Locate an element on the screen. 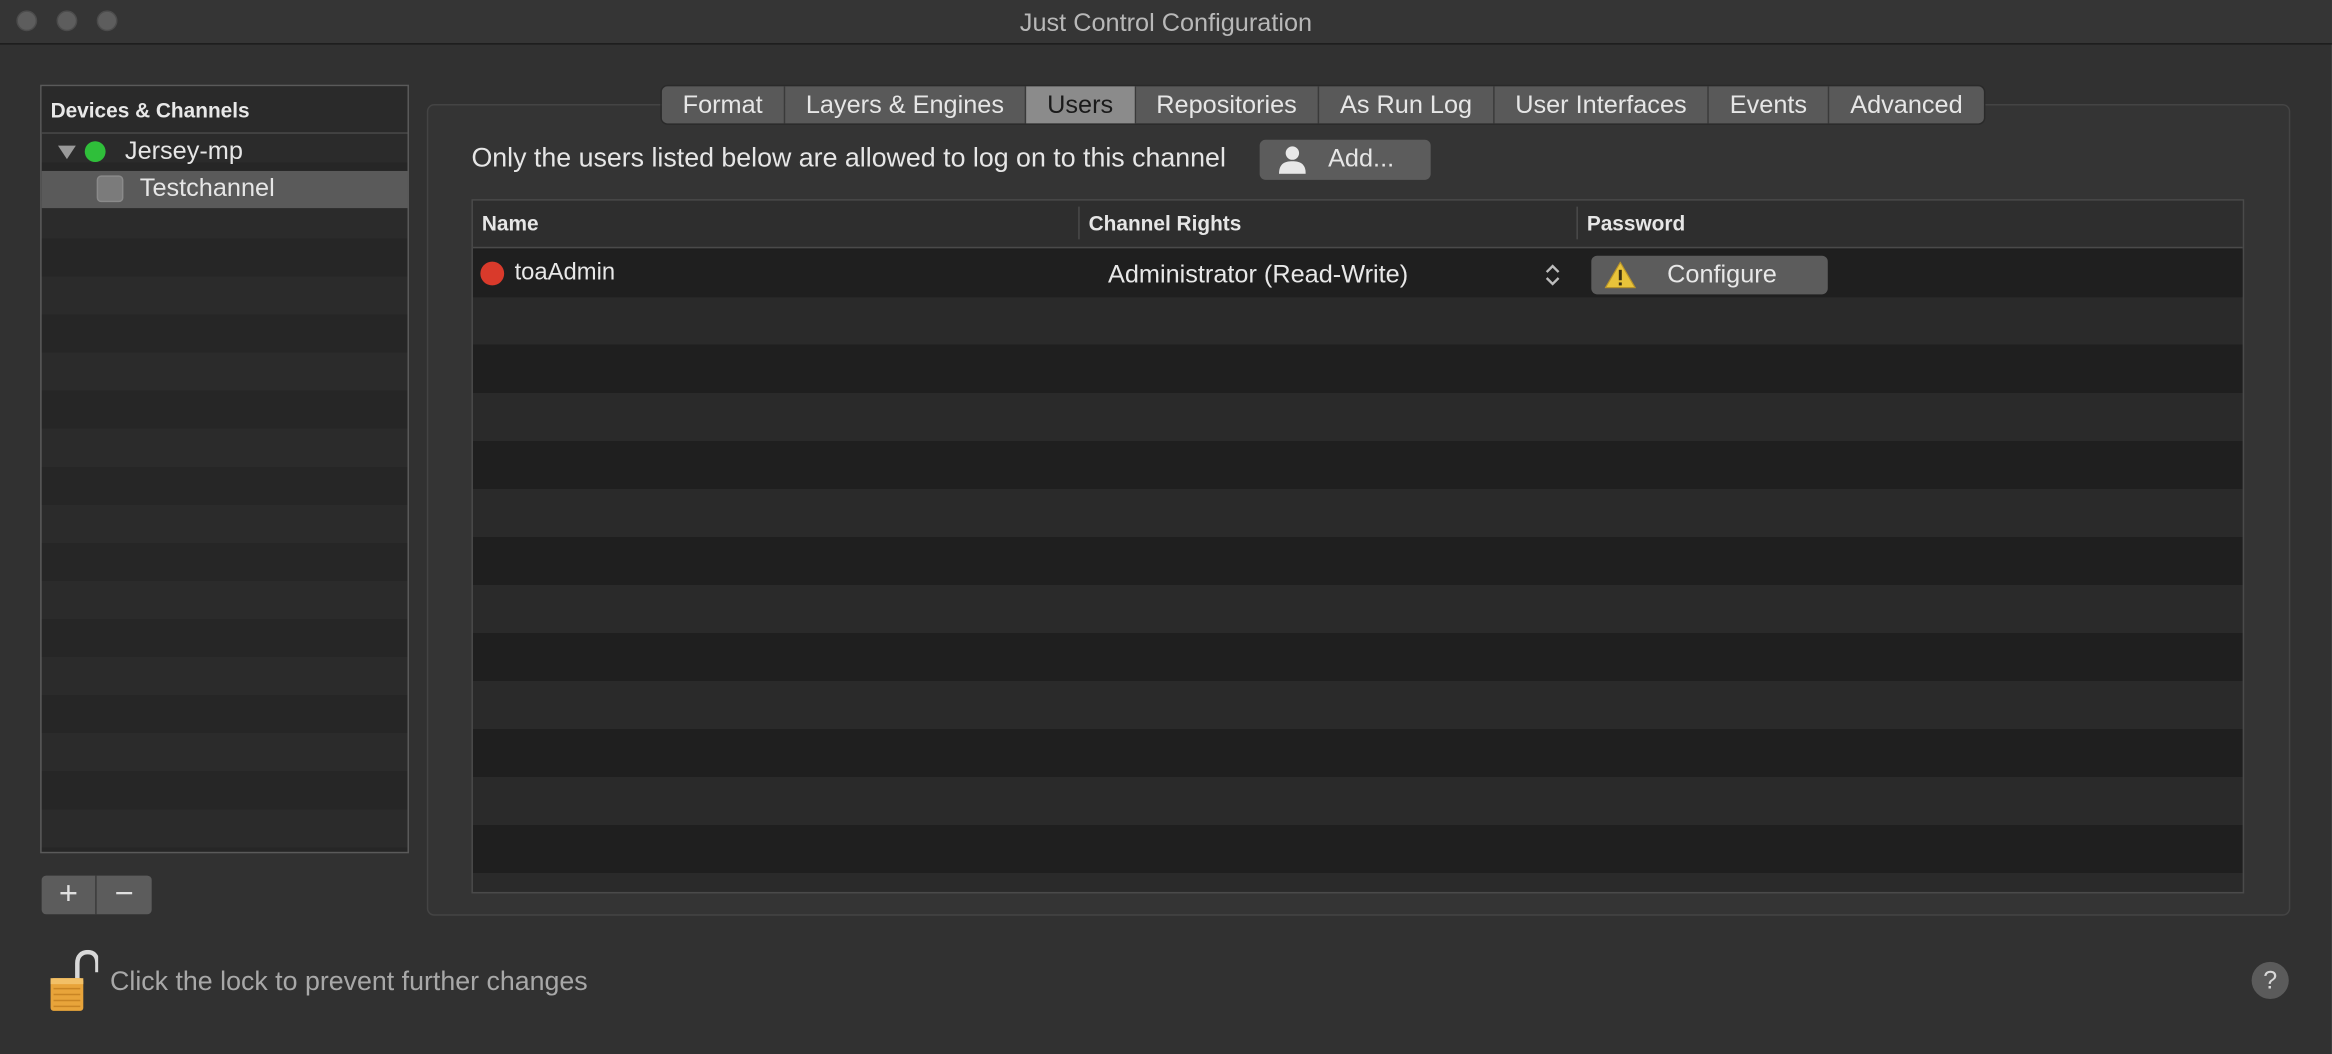 The image size is (2332, 1054). up-down-chevron-icon is located at coordinates (1553, 275).